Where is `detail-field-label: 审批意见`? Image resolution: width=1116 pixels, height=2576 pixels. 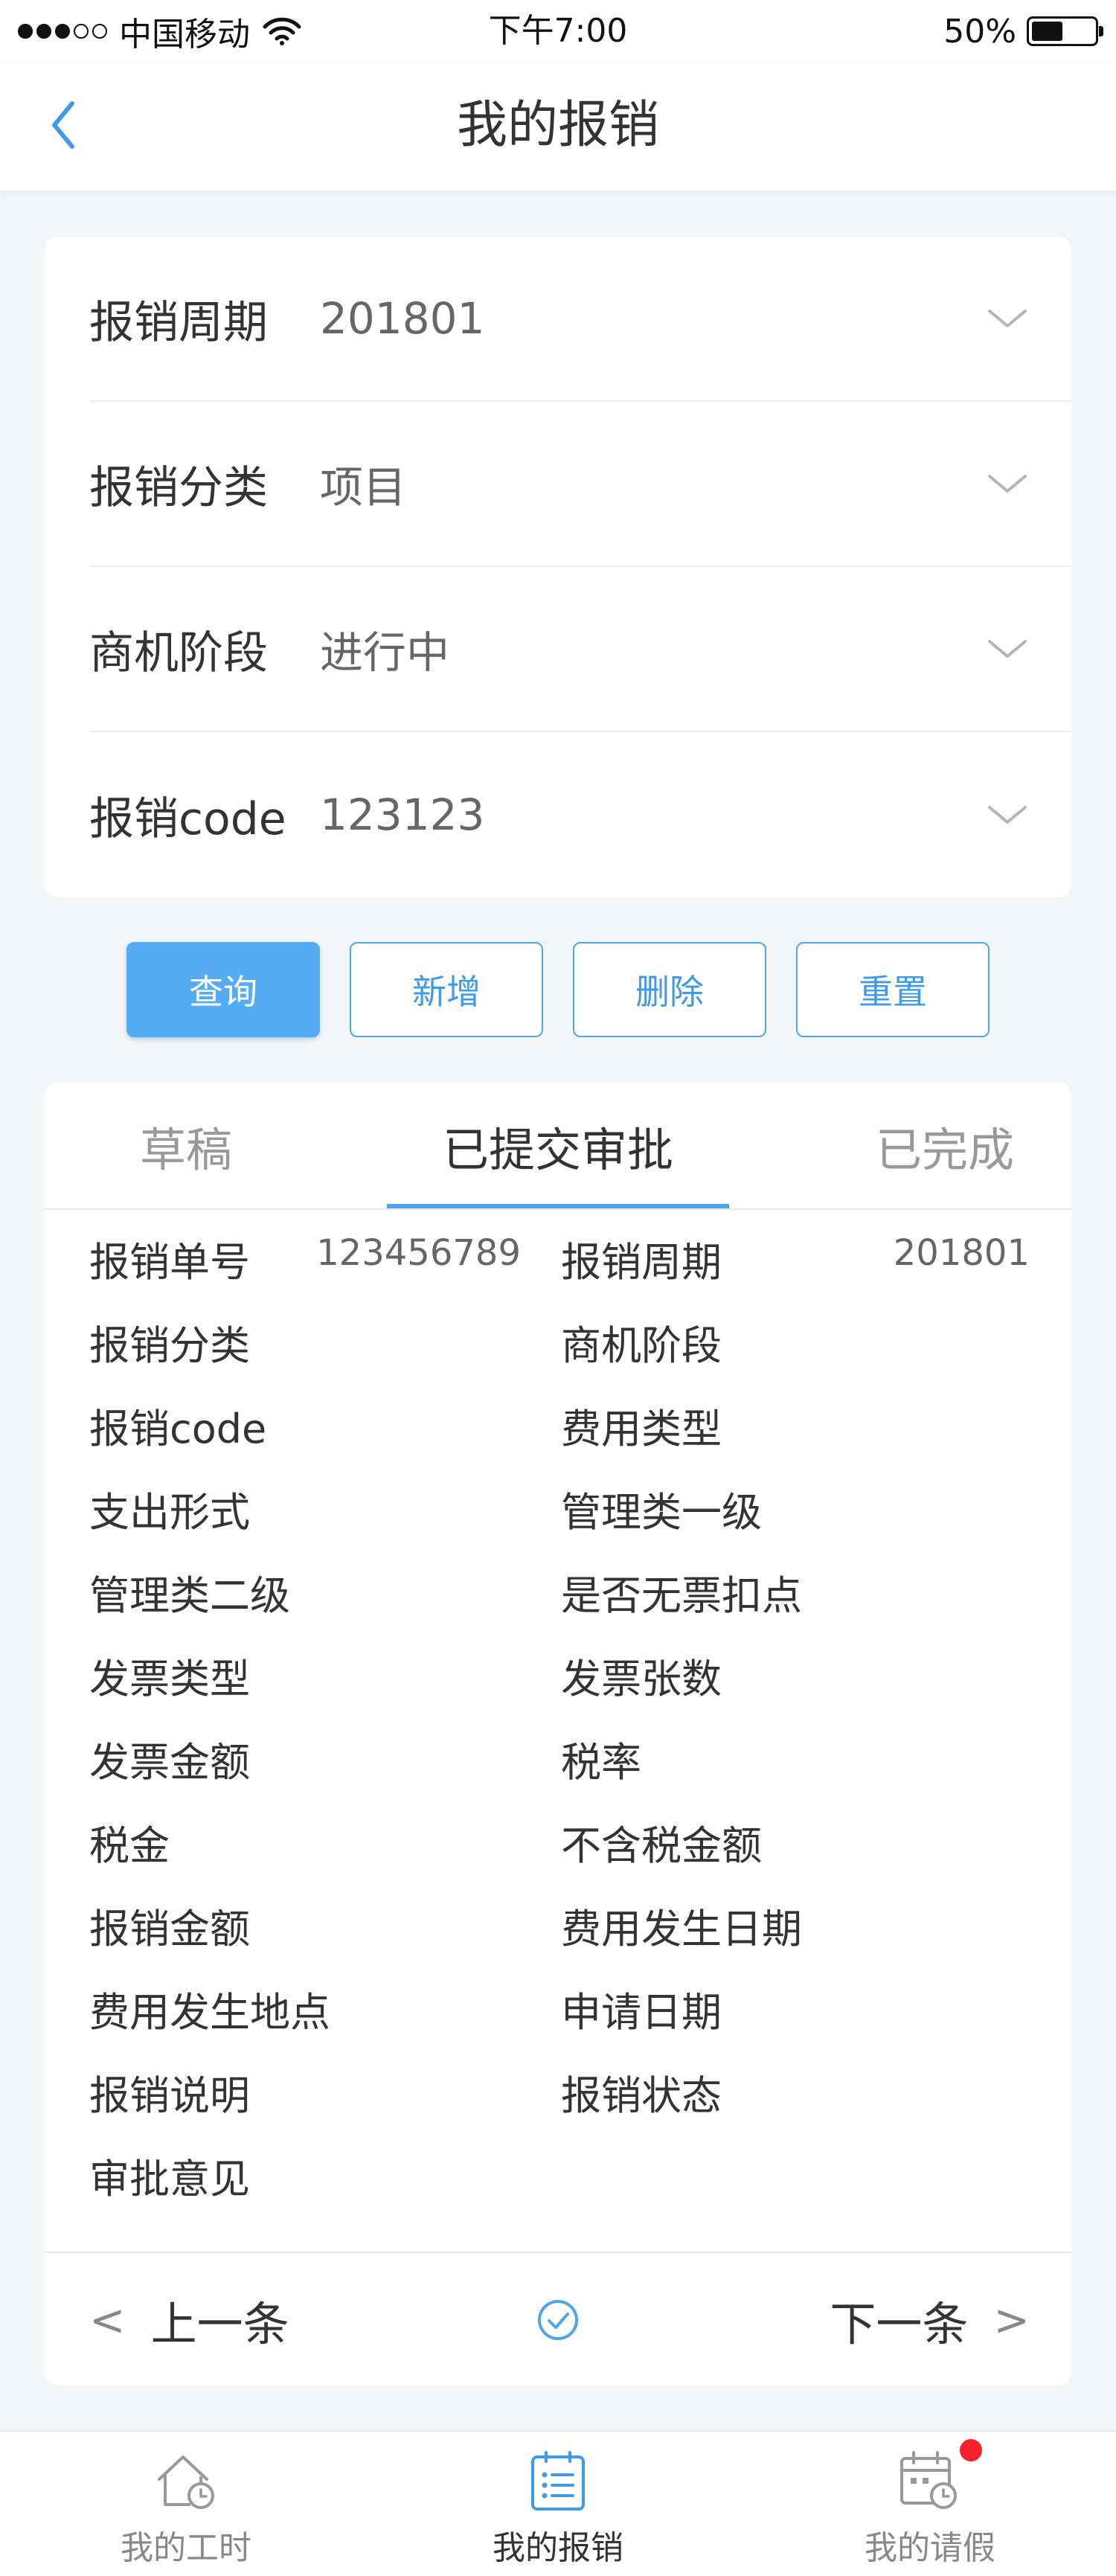 detail-field-label: 审批意见 is located at coordinates (169, 2179).